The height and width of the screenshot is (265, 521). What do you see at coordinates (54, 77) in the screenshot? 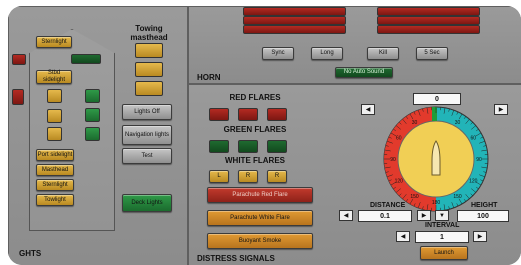
I see `vessel-button-stbd-sidelight: Stbd sidelight` at bounding box center [54, 77].